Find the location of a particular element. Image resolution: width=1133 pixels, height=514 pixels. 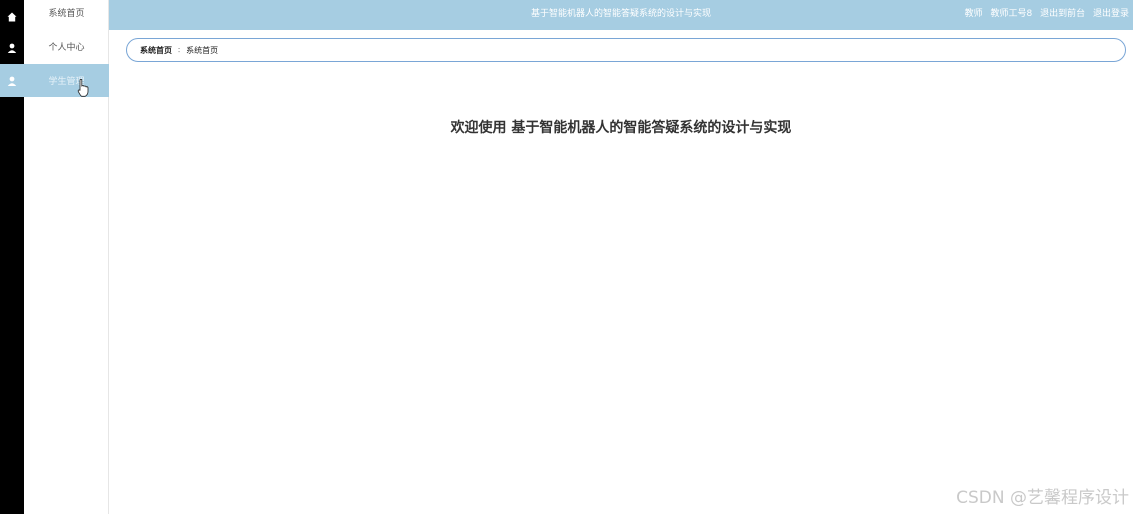

username: 教师工号8 is located at coordinates (1011, 14).